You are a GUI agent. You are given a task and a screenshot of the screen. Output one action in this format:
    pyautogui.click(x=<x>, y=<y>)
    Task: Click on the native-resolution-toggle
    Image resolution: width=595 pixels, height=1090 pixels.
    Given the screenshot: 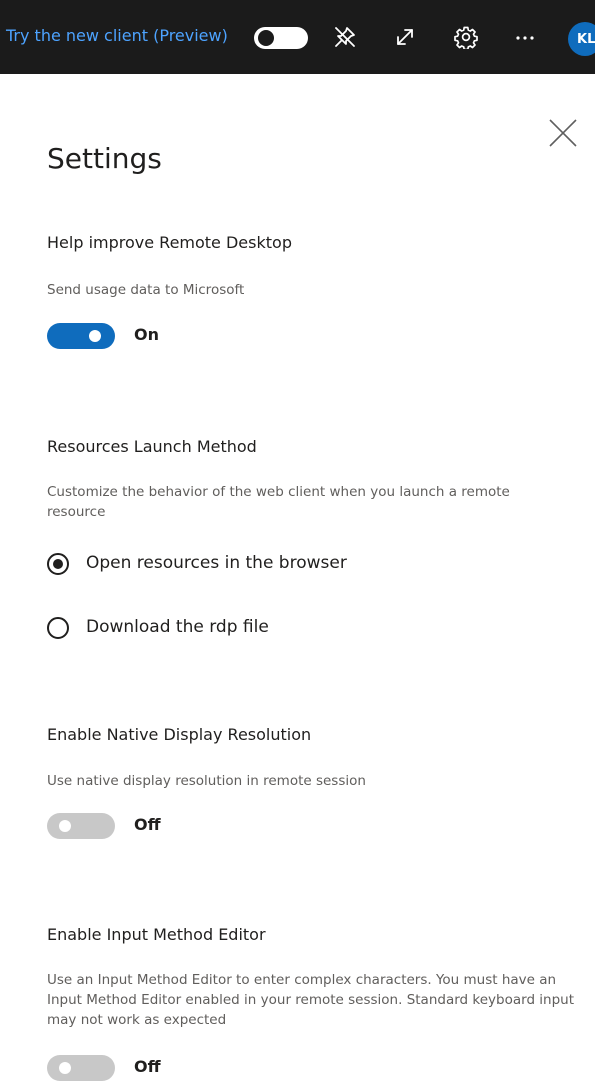 What is the action you would take?
    pyautogui.click(x=81, y=826)
    